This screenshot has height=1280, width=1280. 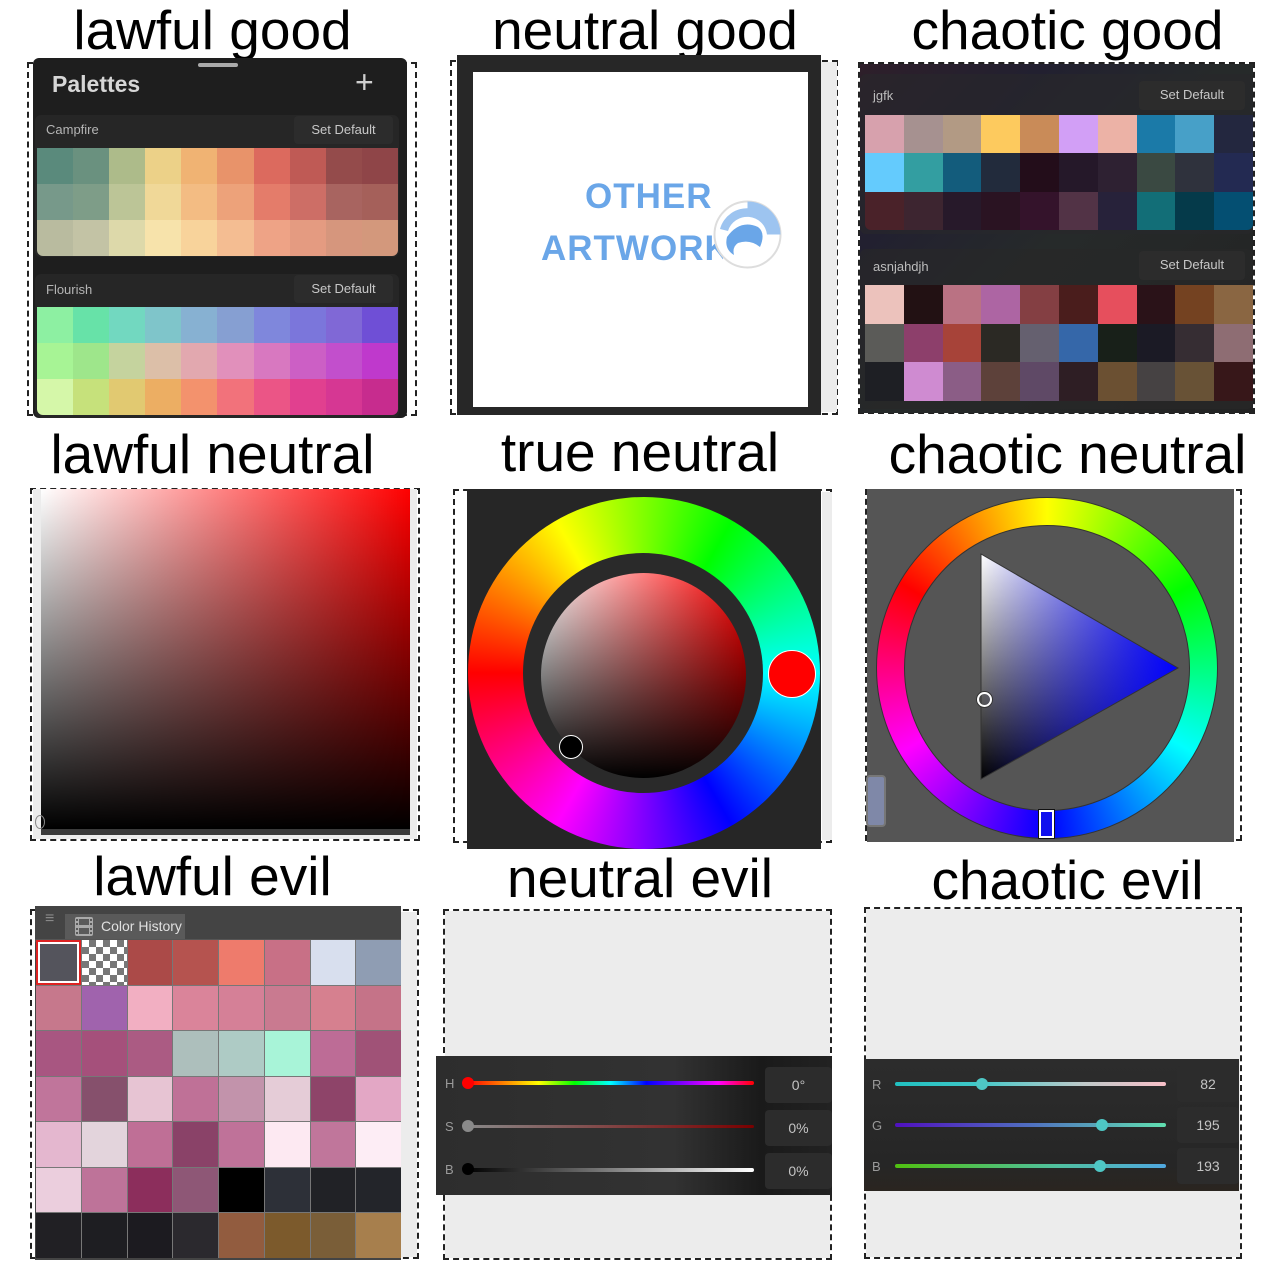 What do you see at coordinates (1030, 1084) in the screenshot?
I see `red-slider-track` at bounding box center [1030, 1084].